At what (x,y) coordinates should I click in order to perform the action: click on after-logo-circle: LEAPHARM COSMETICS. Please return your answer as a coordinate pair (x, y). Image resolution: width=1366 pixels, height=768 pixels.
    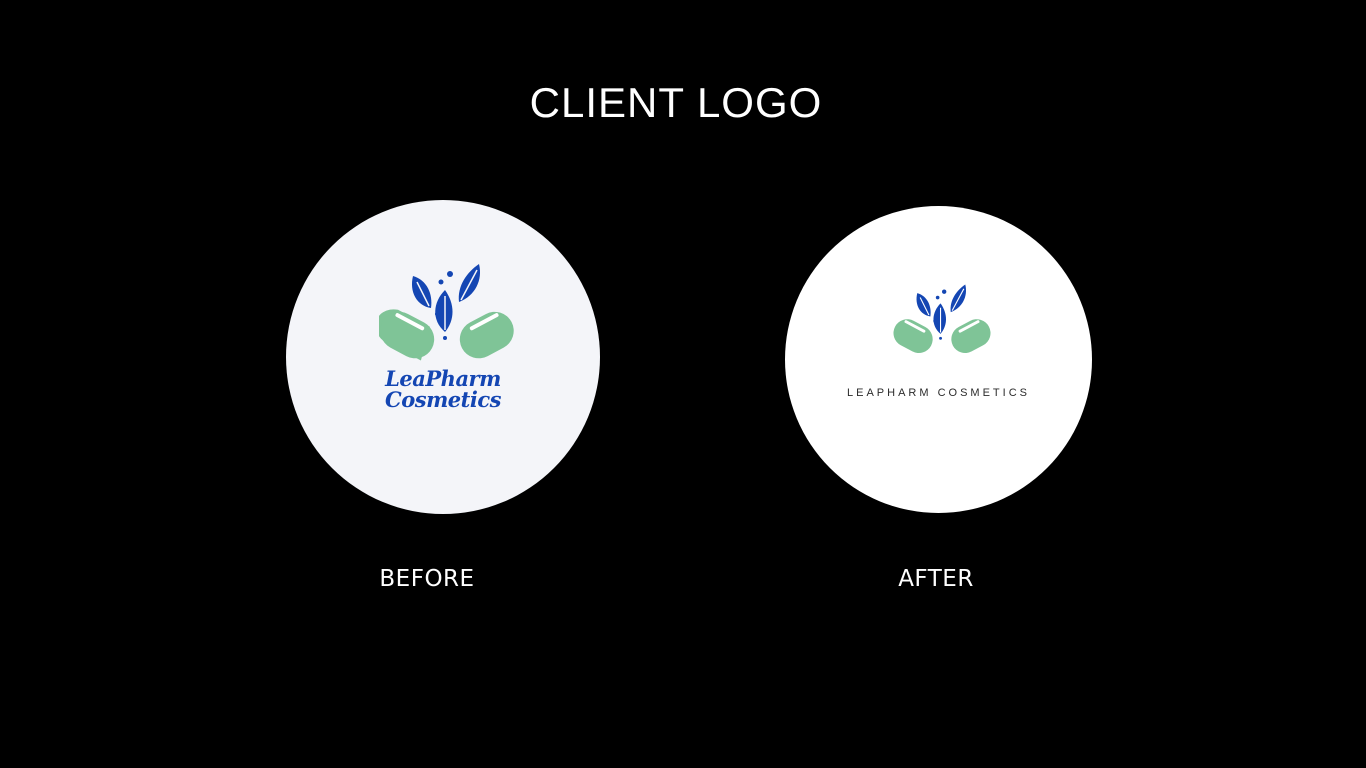
    Looking at the image, I should click on (938, 359).